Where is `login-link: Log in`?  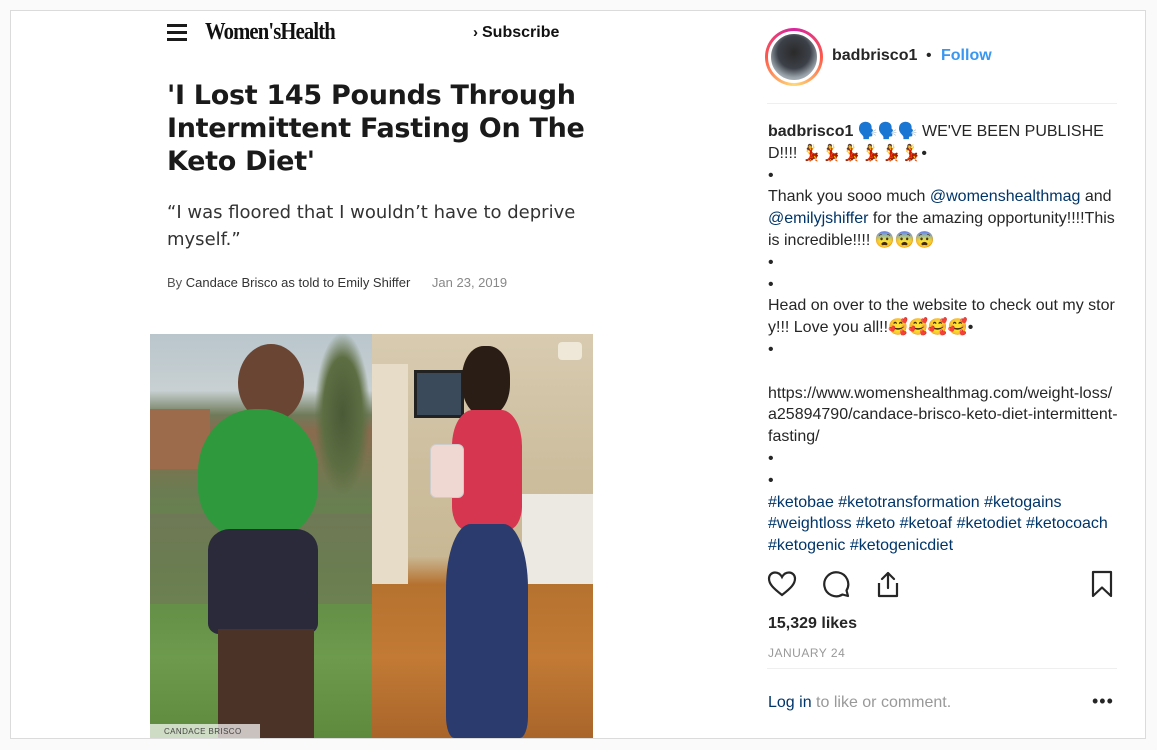 login-link: Log in is located at coordinates (790, 702).